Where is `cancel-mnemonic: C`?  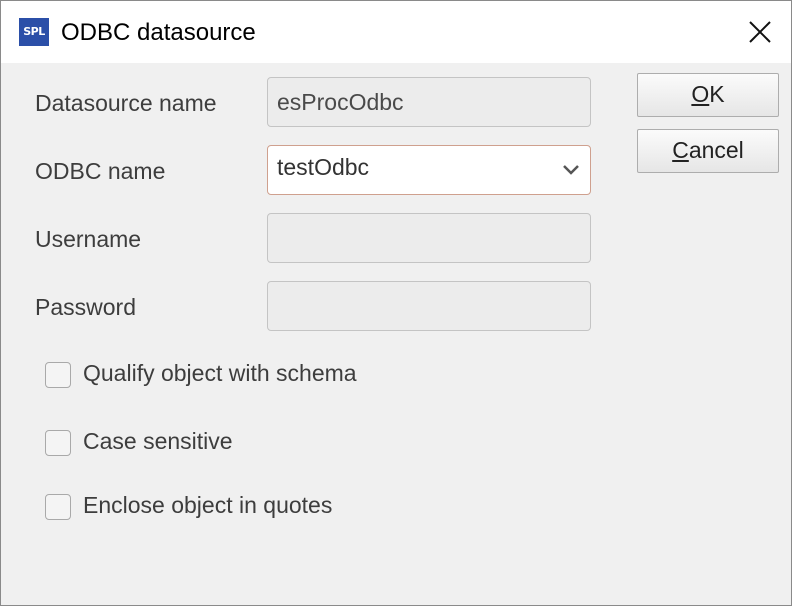
cancel-mnemonic: C is located at coordinates (680, 150).